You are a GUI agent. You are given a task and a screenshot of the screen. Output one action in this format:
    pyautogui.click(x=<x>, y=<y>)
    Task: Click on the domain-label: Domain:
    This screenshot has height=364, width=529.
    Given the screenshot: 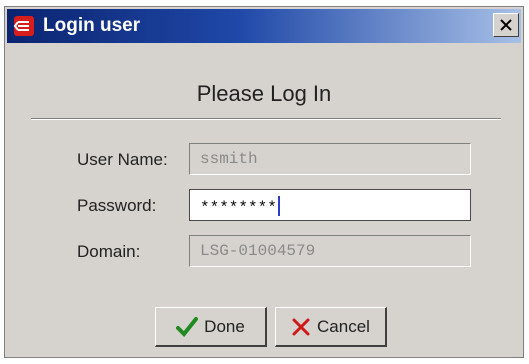 What is the action you would take?
    pyautogui.click(x=109, y=251)
    